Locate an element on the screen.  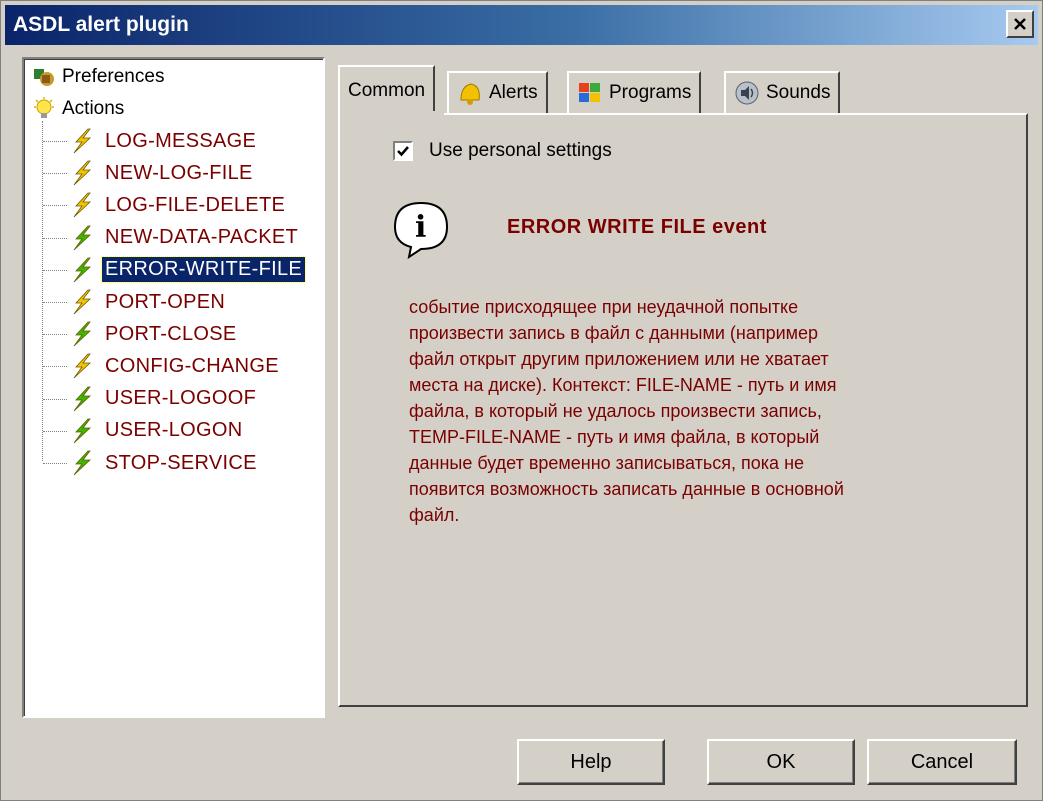
lightbulb-icon is located at coordinates (44, 107).